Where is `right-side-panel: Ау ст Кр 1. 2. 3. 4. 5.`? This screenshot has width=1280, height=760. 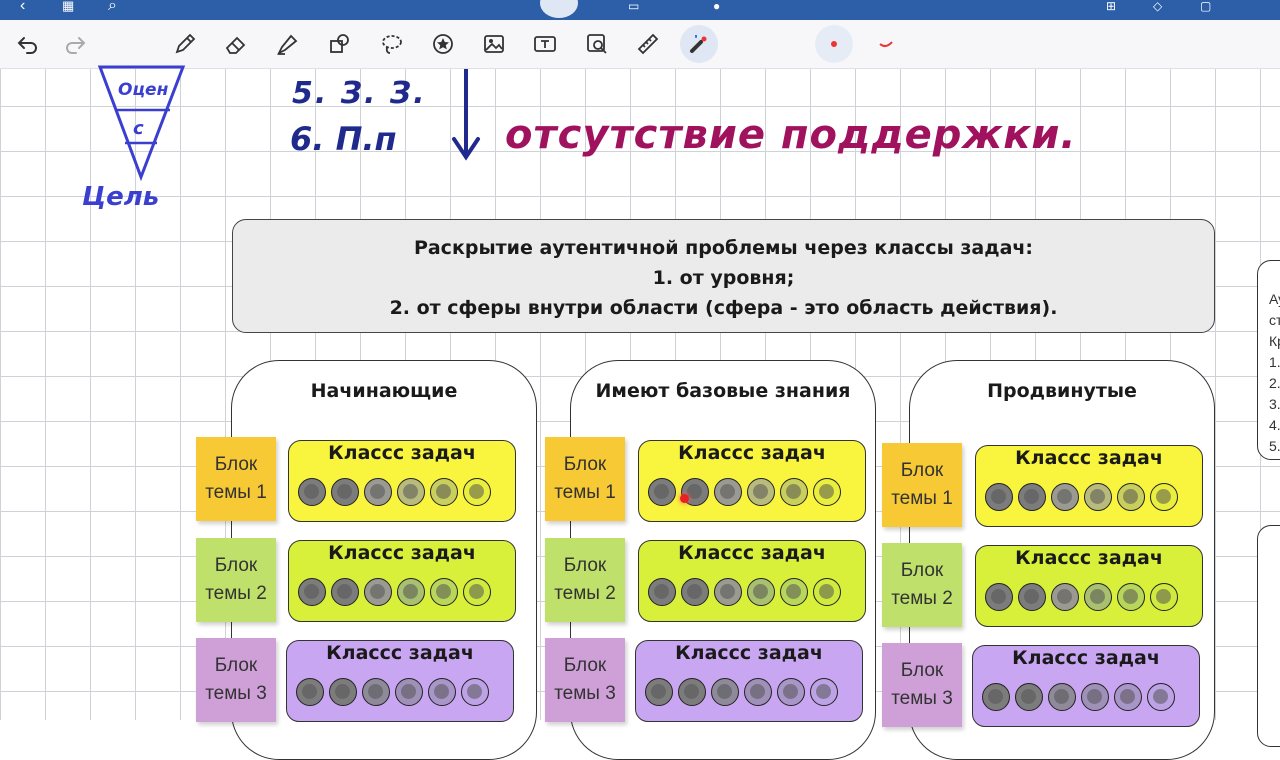
right-side-panel: Ау ст Кр 1. 2. 3. 4. 5. is located at coordinates (1268, 360).